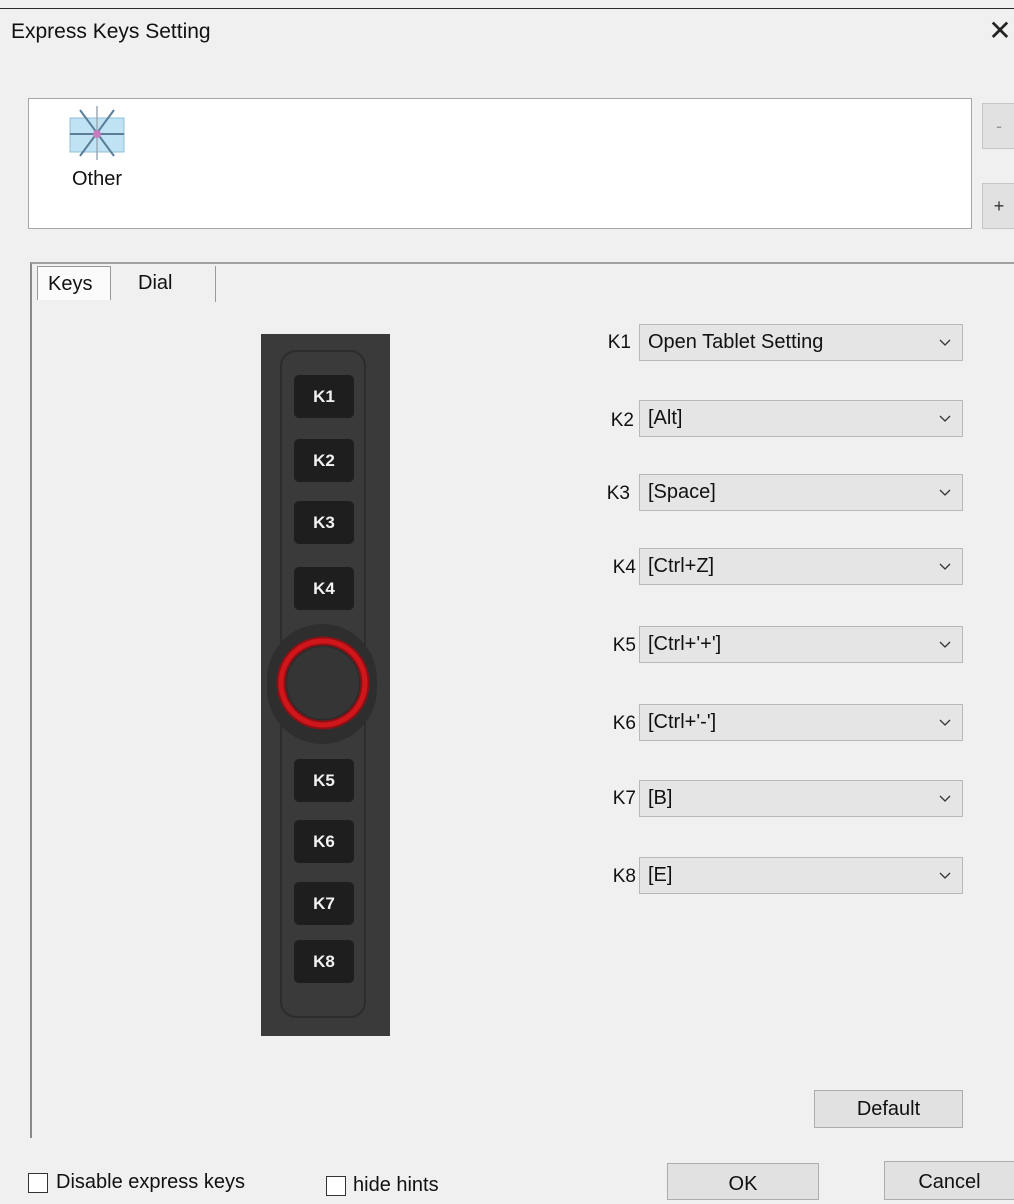 The height and width of the screenshot is (1204, 1014). I want to click on key-action-value: [Space], so click(682, 492).